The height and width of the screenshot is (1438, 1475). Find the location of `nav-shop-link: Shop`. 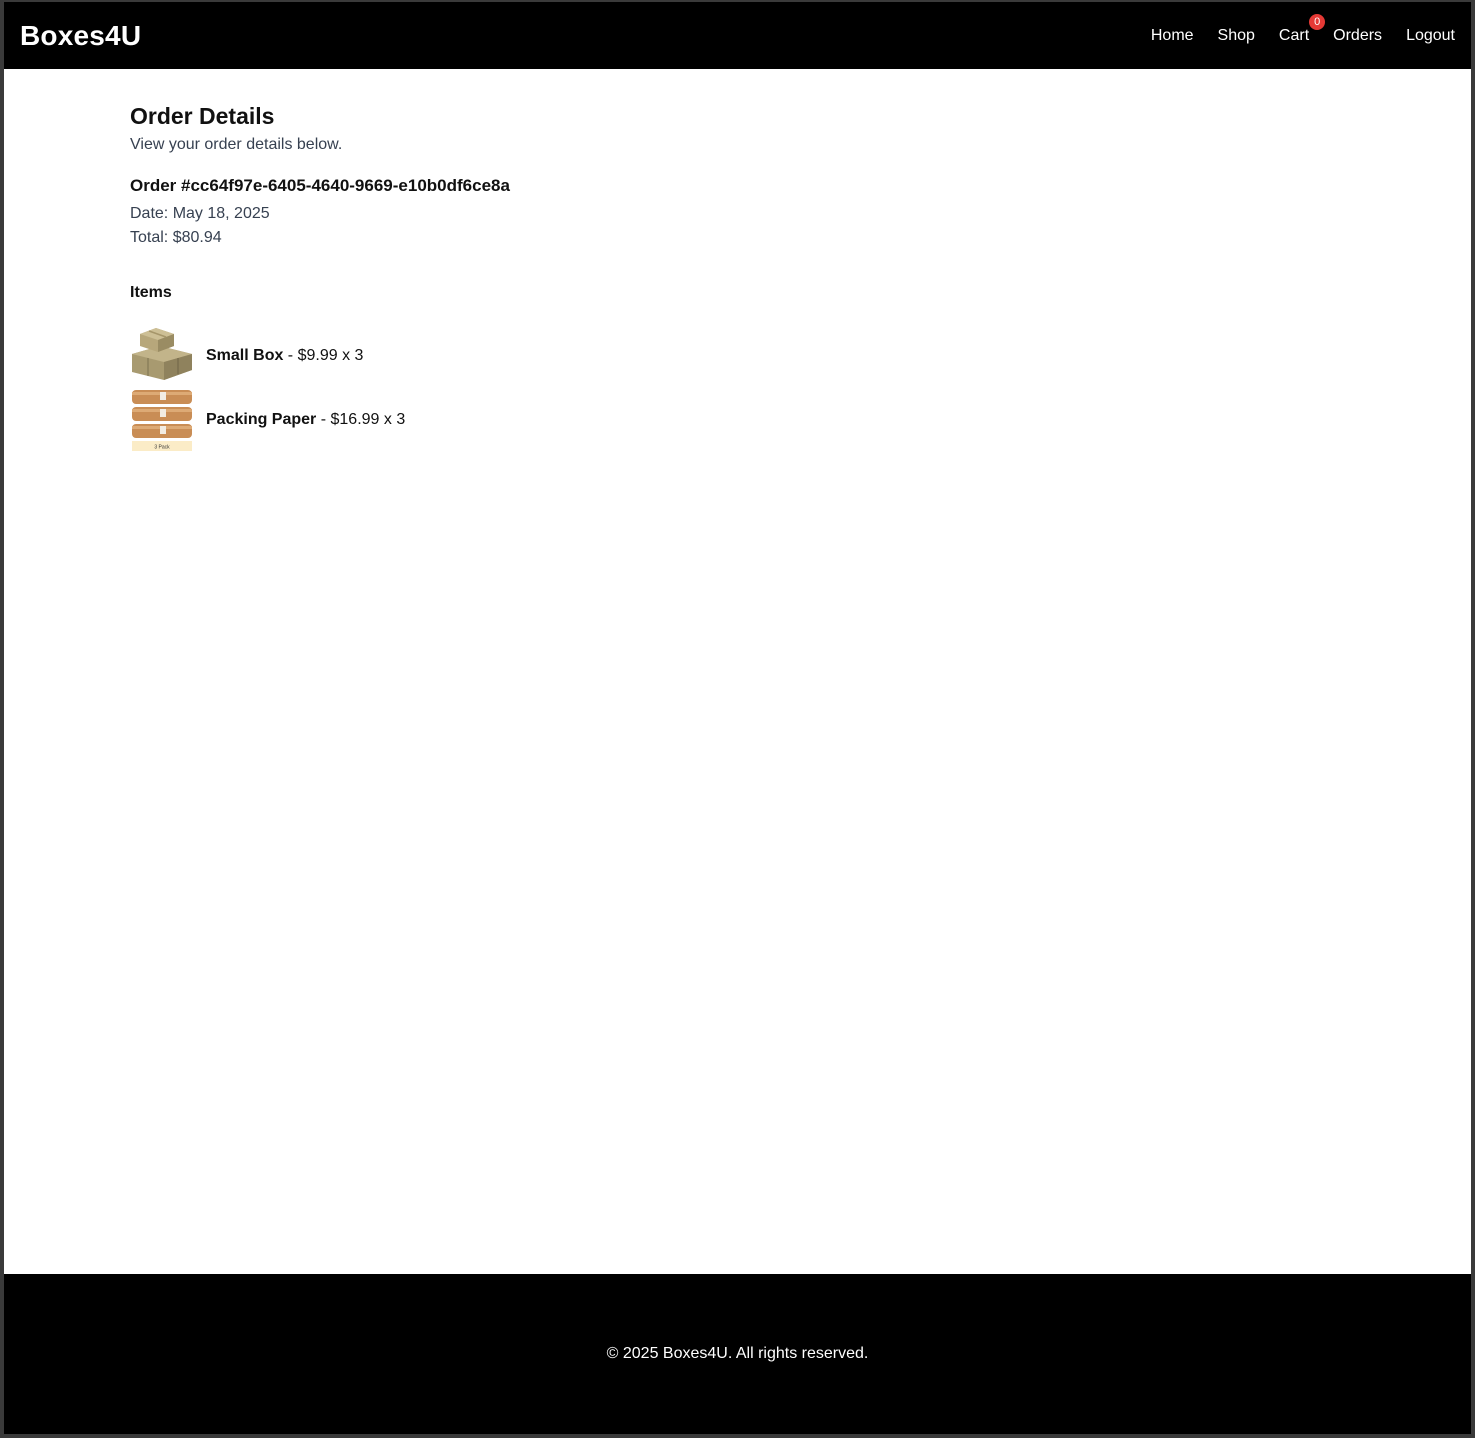

nav-shop-link: Shop is located at coordinates (1236, 36).